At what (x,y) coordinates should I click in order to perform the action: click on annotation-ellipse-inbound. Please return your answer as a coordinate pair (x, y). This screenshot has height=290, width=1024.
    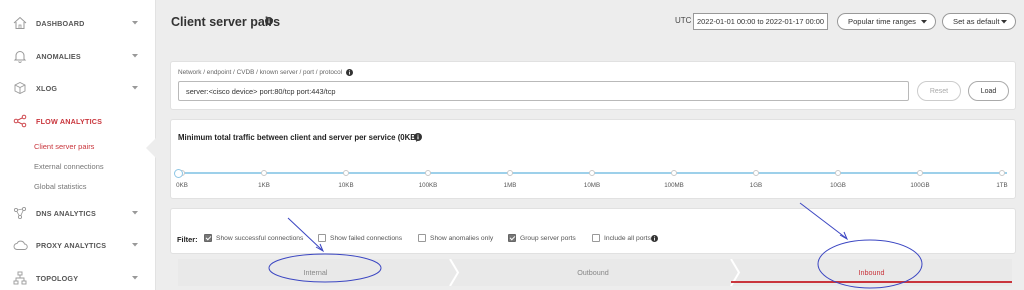
    Looking at the image, I should click on (870, 264).